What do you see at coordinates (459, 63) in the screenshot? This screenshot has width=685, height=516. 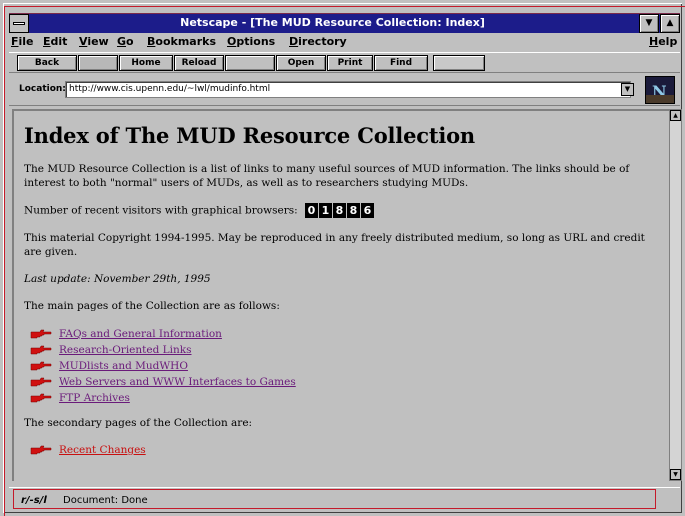 I see `stop-button` at bounding box center [459, 63].